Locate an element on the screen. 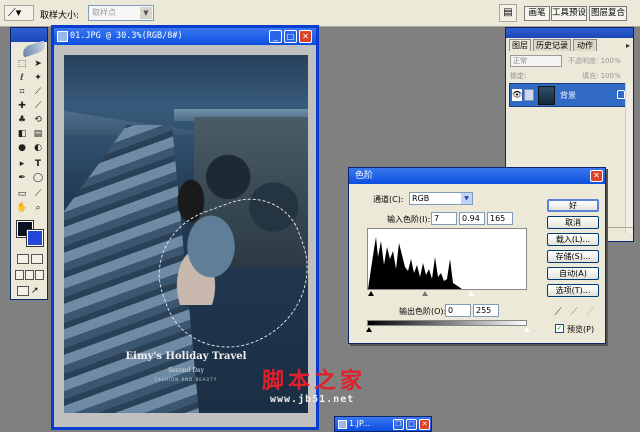 This screenshot has width=640, height=432. tab-layers: 图层 is located at coordinates (520, 45).